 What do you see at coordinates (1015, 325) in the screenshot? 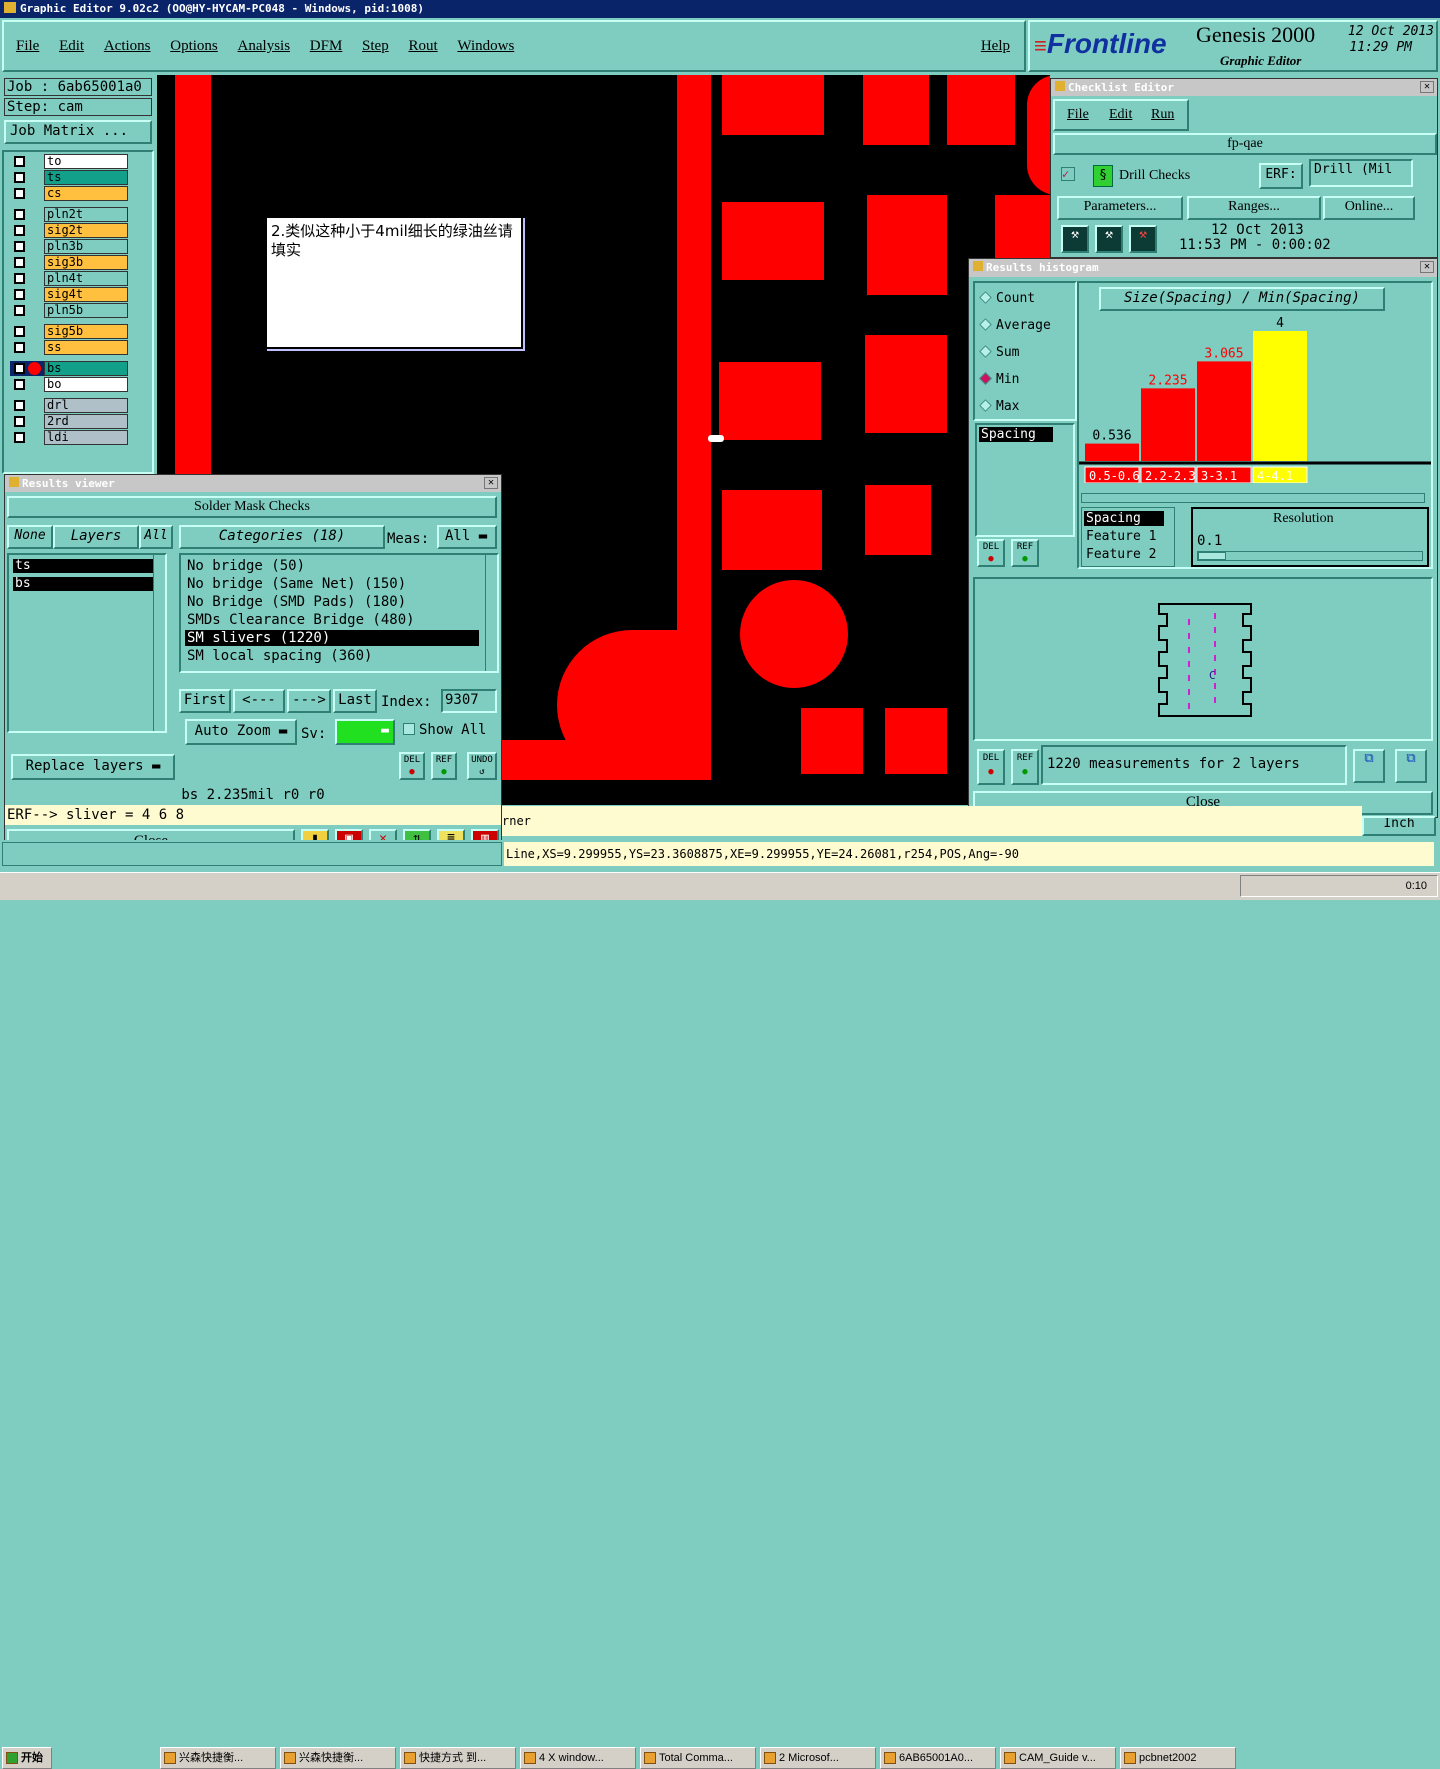
I see `option-average: Average` at bounding box center [1015, 325].